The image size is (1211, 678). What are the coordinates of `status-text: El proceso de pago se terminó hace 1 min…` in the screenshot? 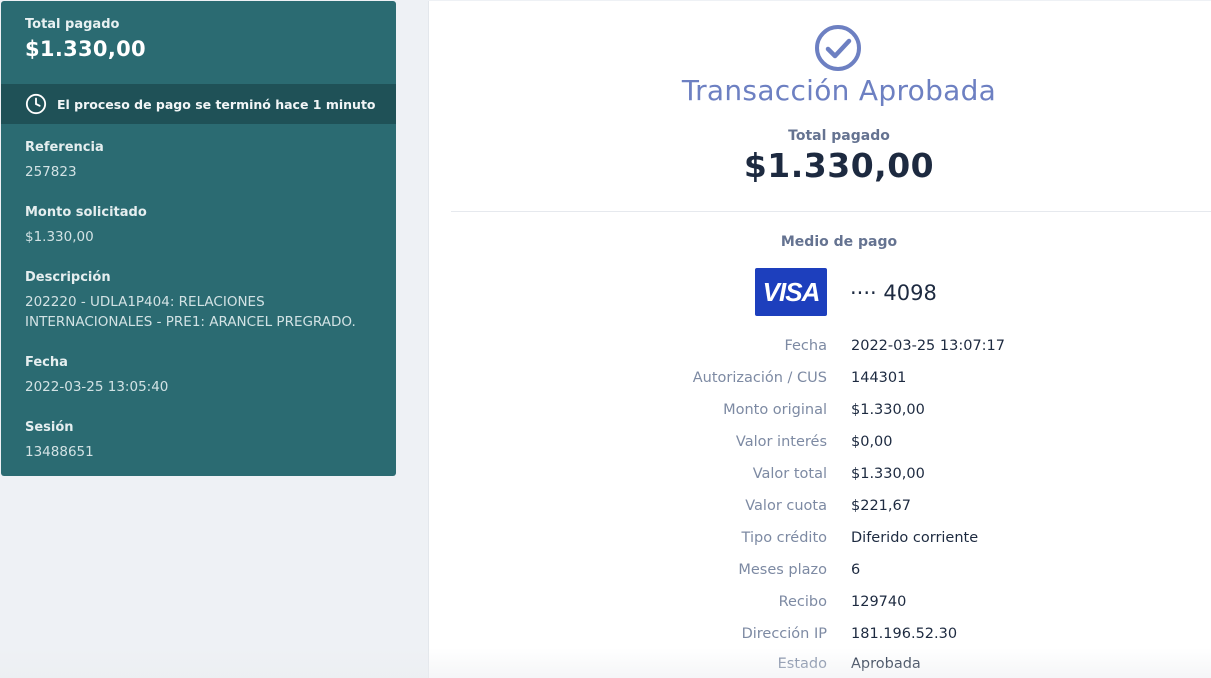 It's located at (216, 104).